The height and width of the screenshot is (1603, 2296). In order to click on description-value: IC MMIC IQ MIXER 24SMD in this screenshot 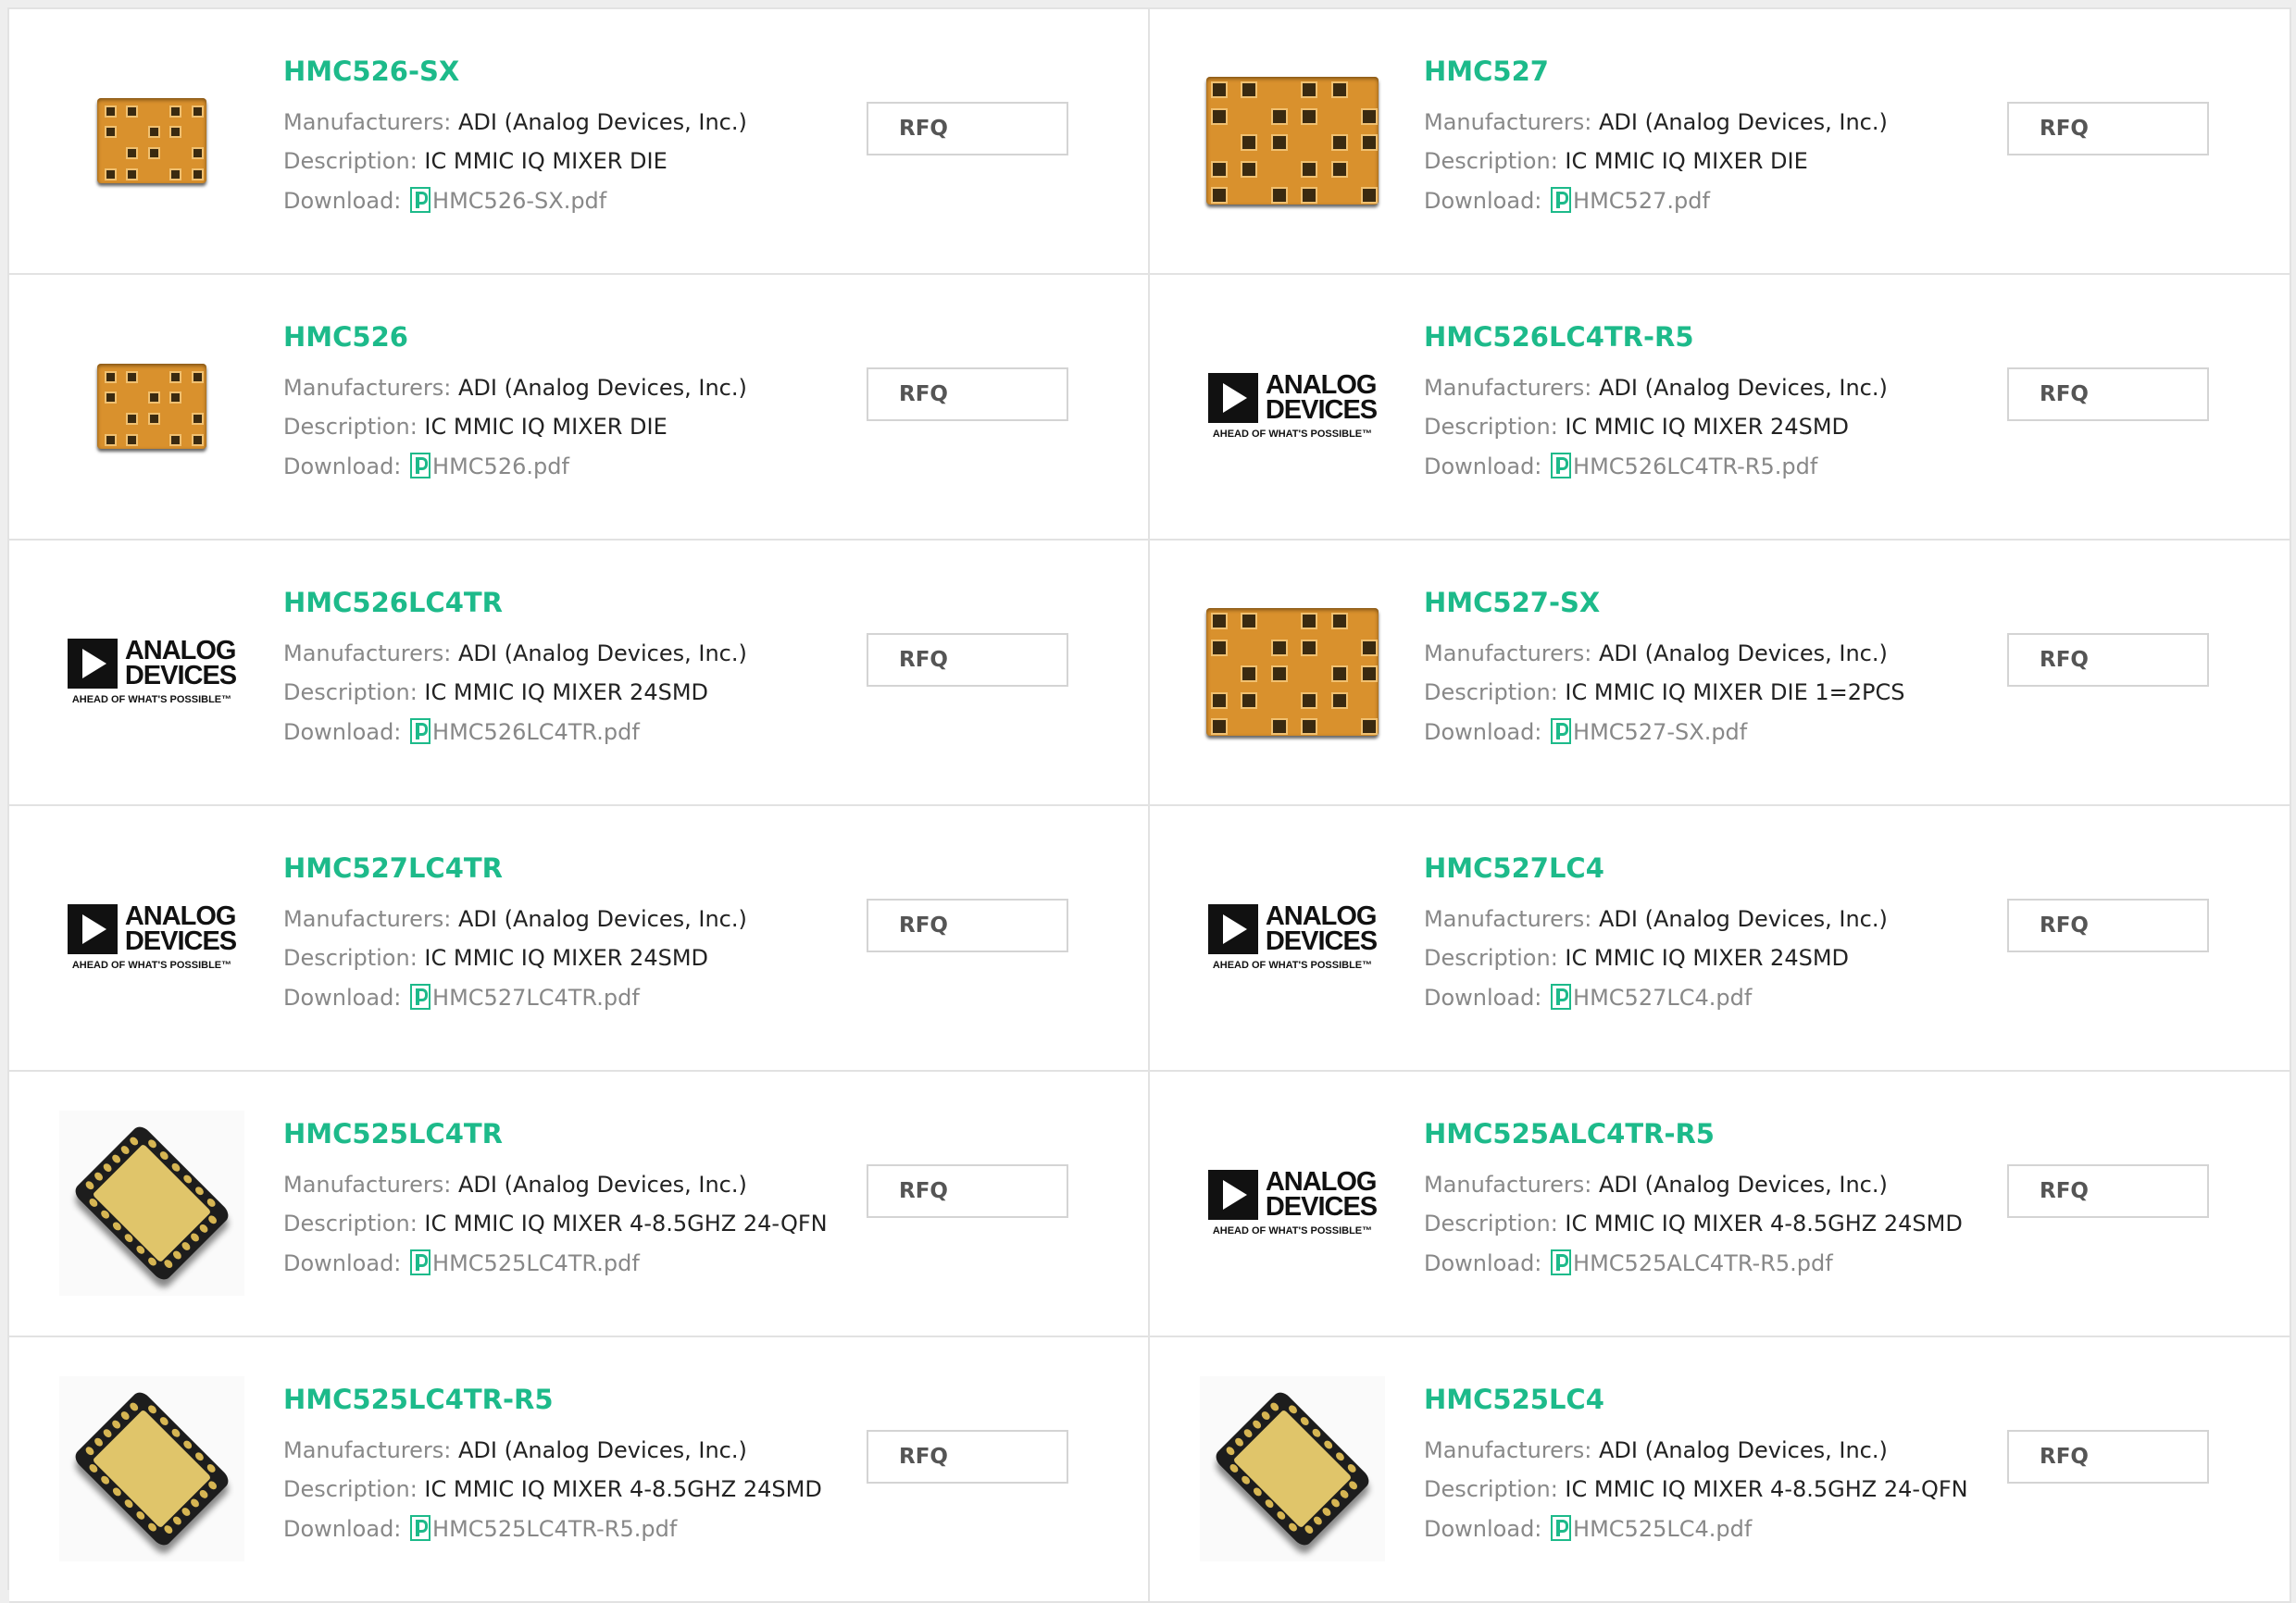, I will do `click(1707, 427)`.